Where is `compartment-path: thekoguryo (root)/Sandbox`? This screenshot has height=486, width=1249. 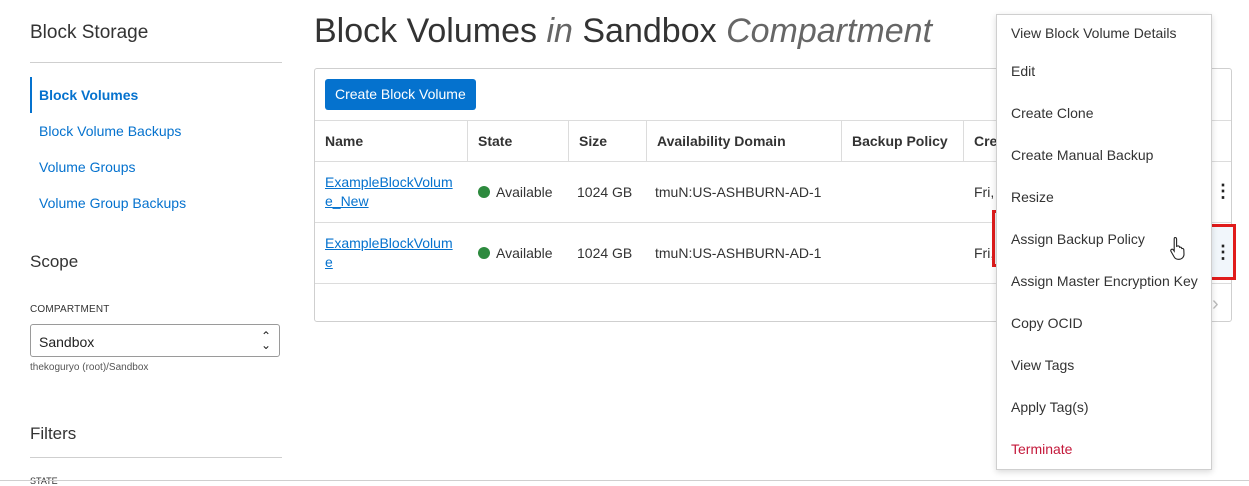 compartment-path: thekoguryo (root)/Sandbox is located at coordinates (89, 367).